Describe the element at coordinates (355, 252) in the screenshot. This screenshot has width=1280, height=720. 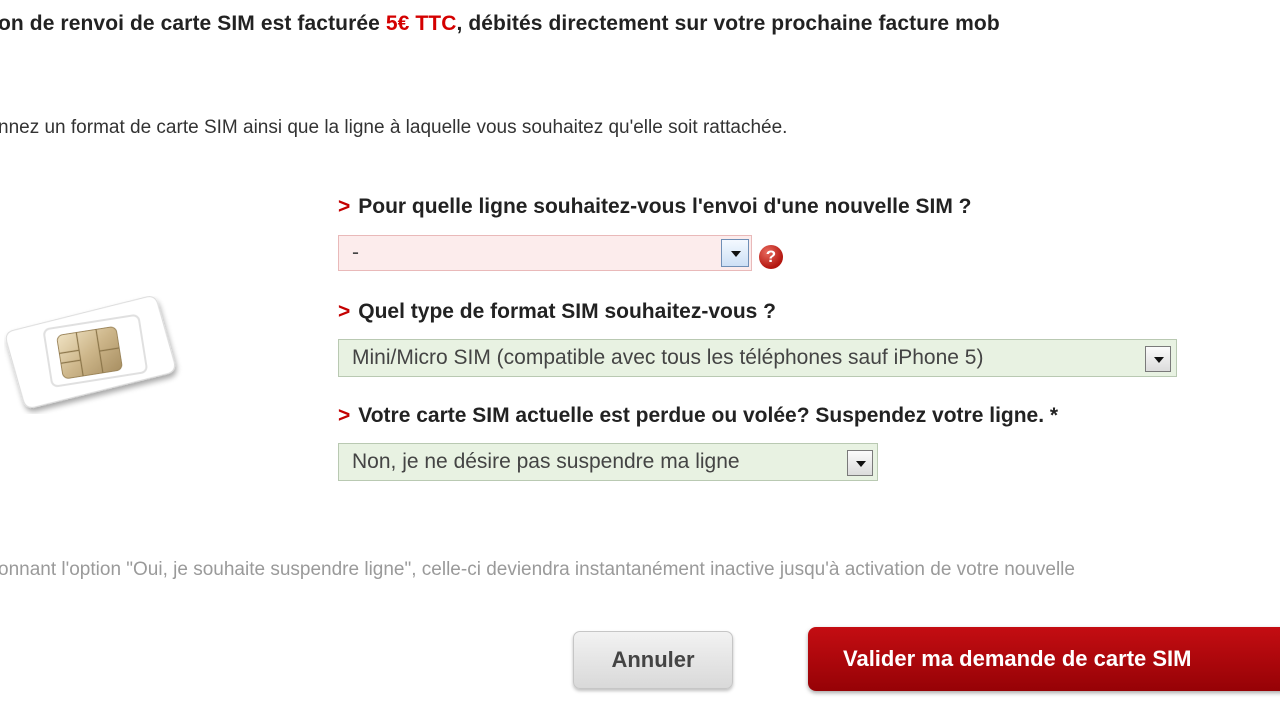
I see `line-select-value: -` at that location.